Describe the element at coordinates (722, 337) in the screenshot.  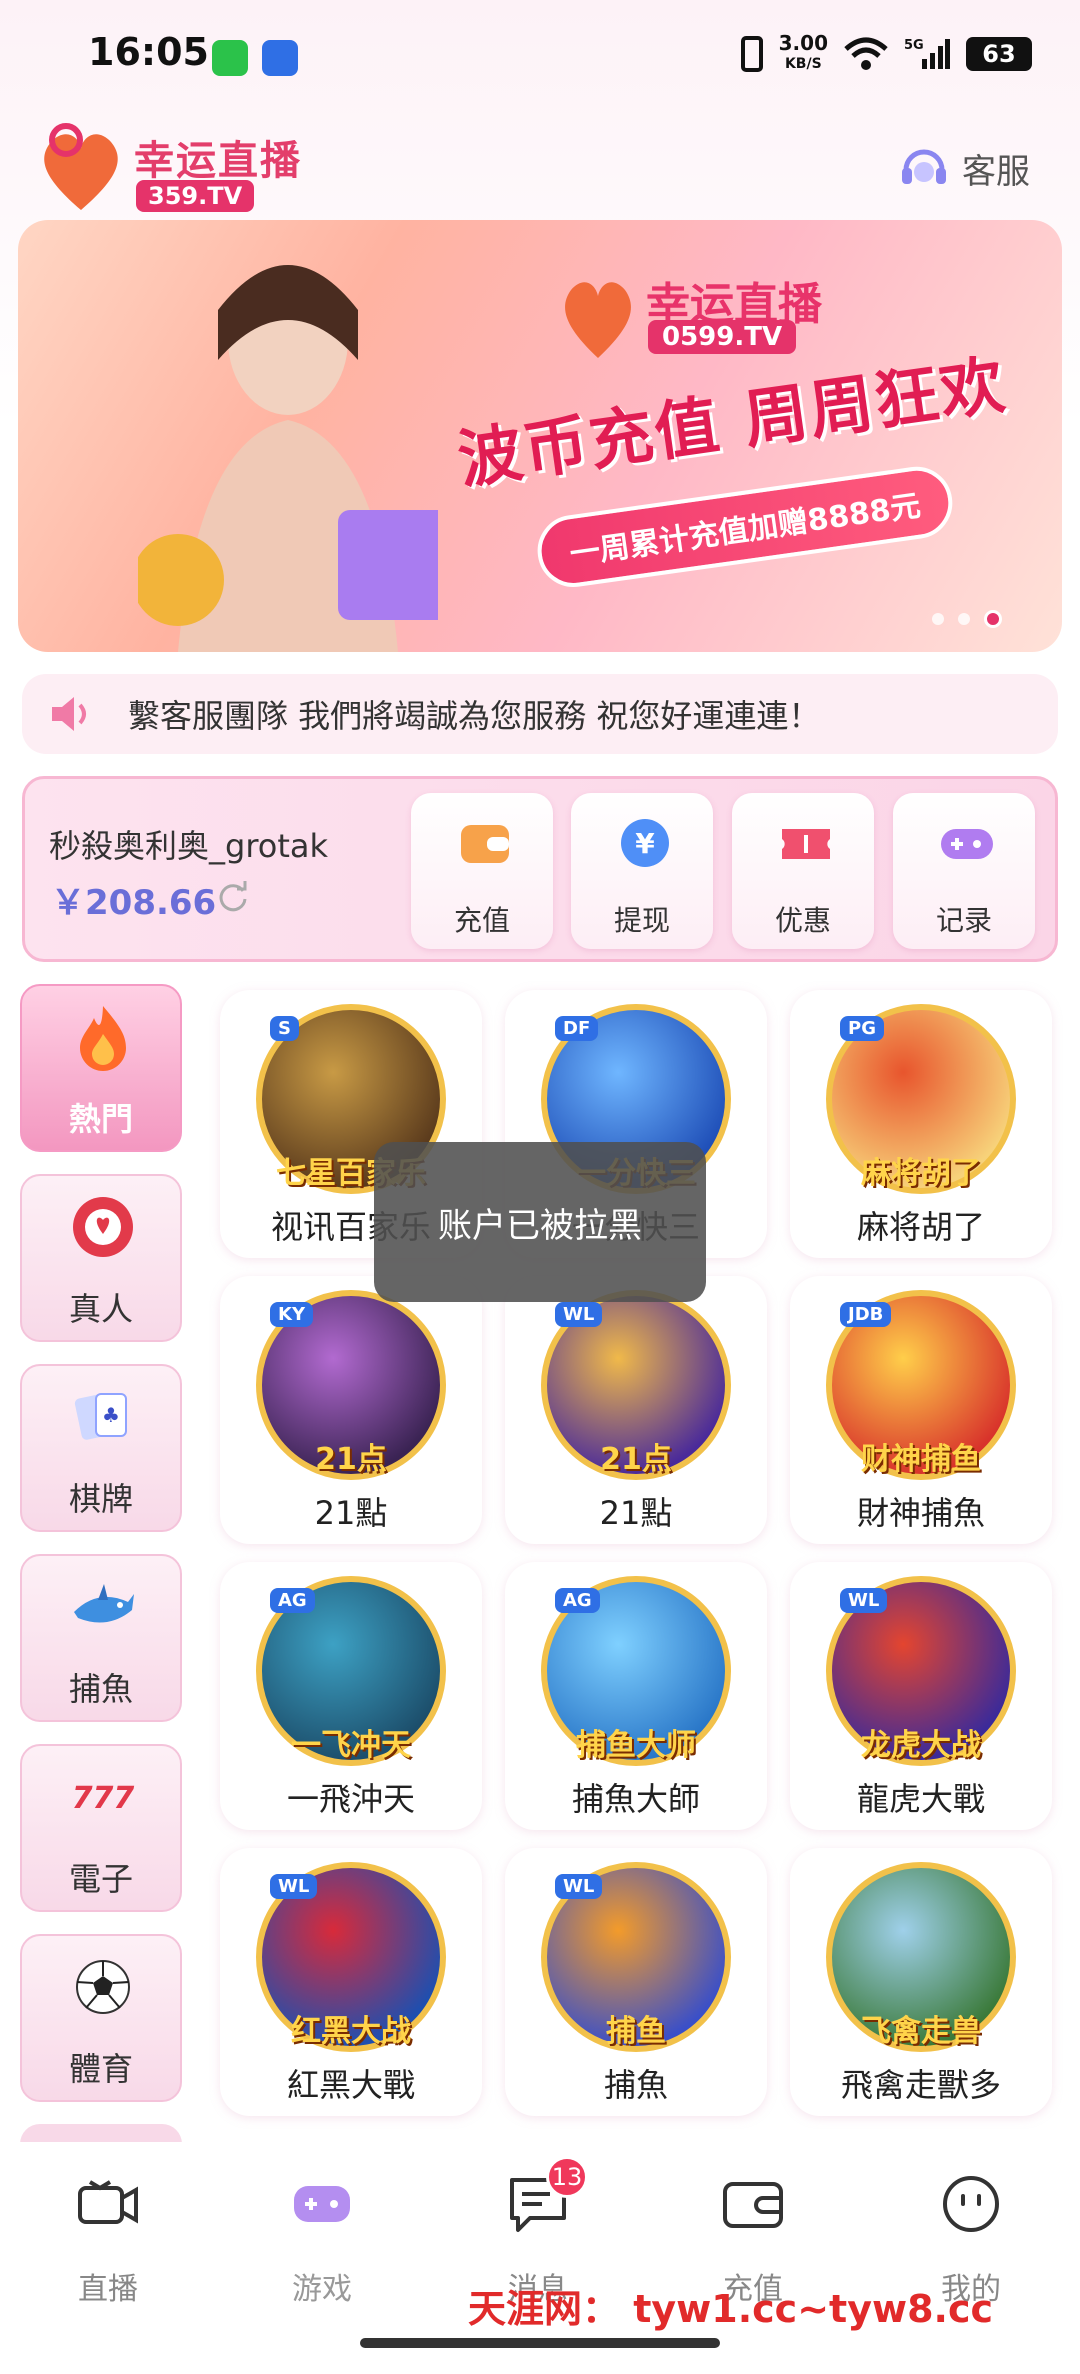
I see `banner-logo-domain: 0599.TV` at that location.